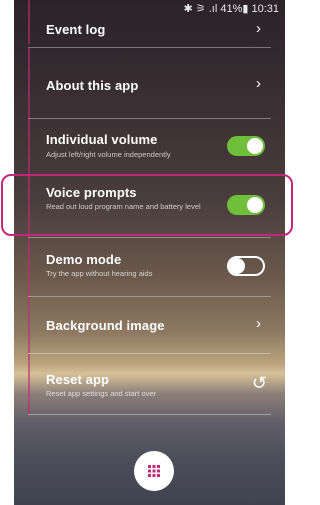  What do you see at coordinates (149, 414) in the screenshot?
I see `divider` at bounding box center [149, 414].